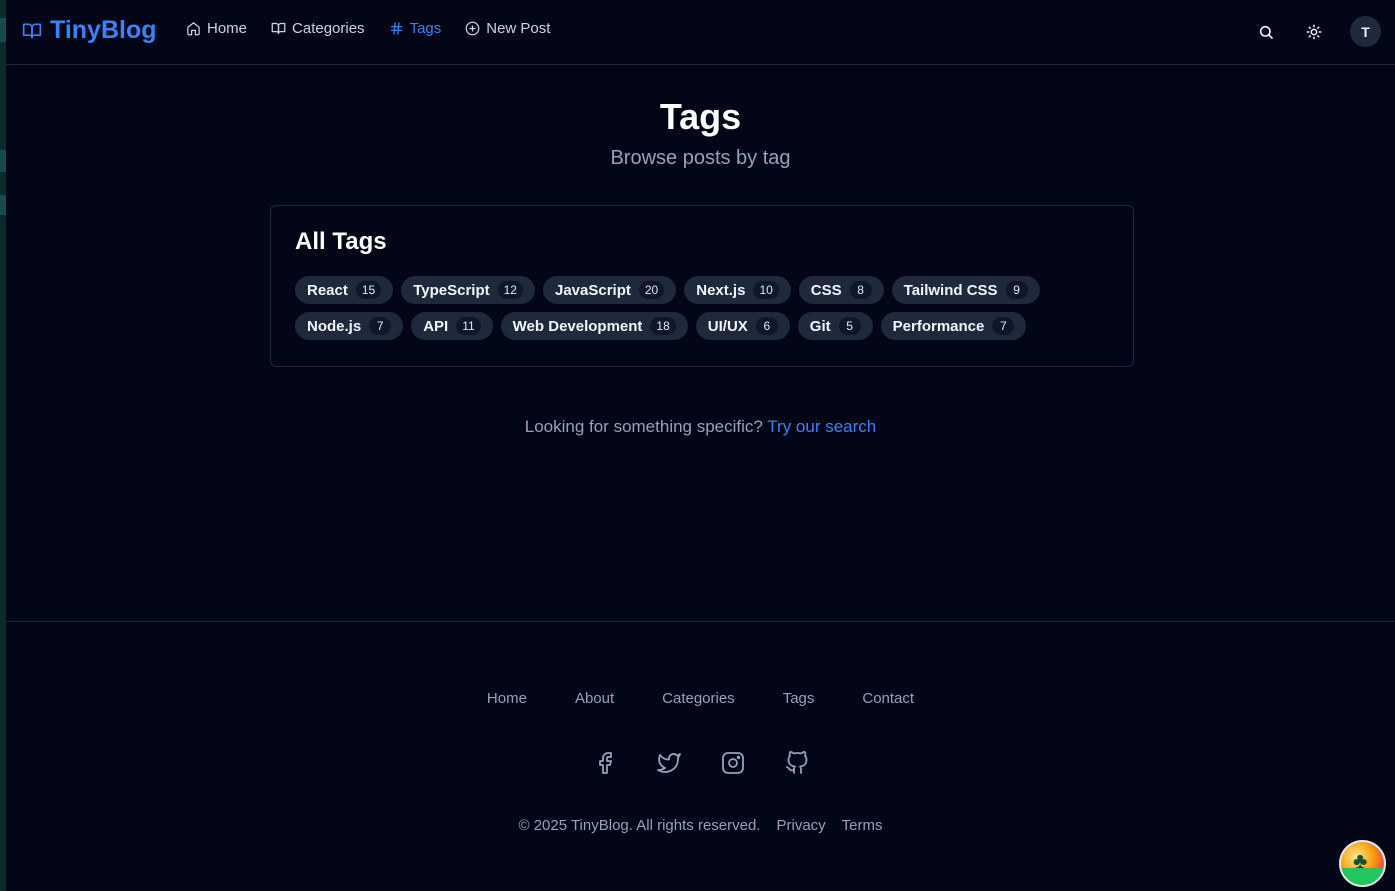  Describe the element at coordinates (472, 28) in the screenshot. I see `plus-circle-icon` at that location.